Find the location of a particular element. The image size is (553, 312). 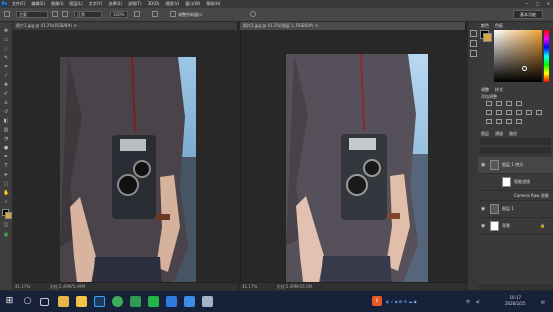

layer-row-smart-filters: 智能滤镜 is located at coordinates (515, 182).